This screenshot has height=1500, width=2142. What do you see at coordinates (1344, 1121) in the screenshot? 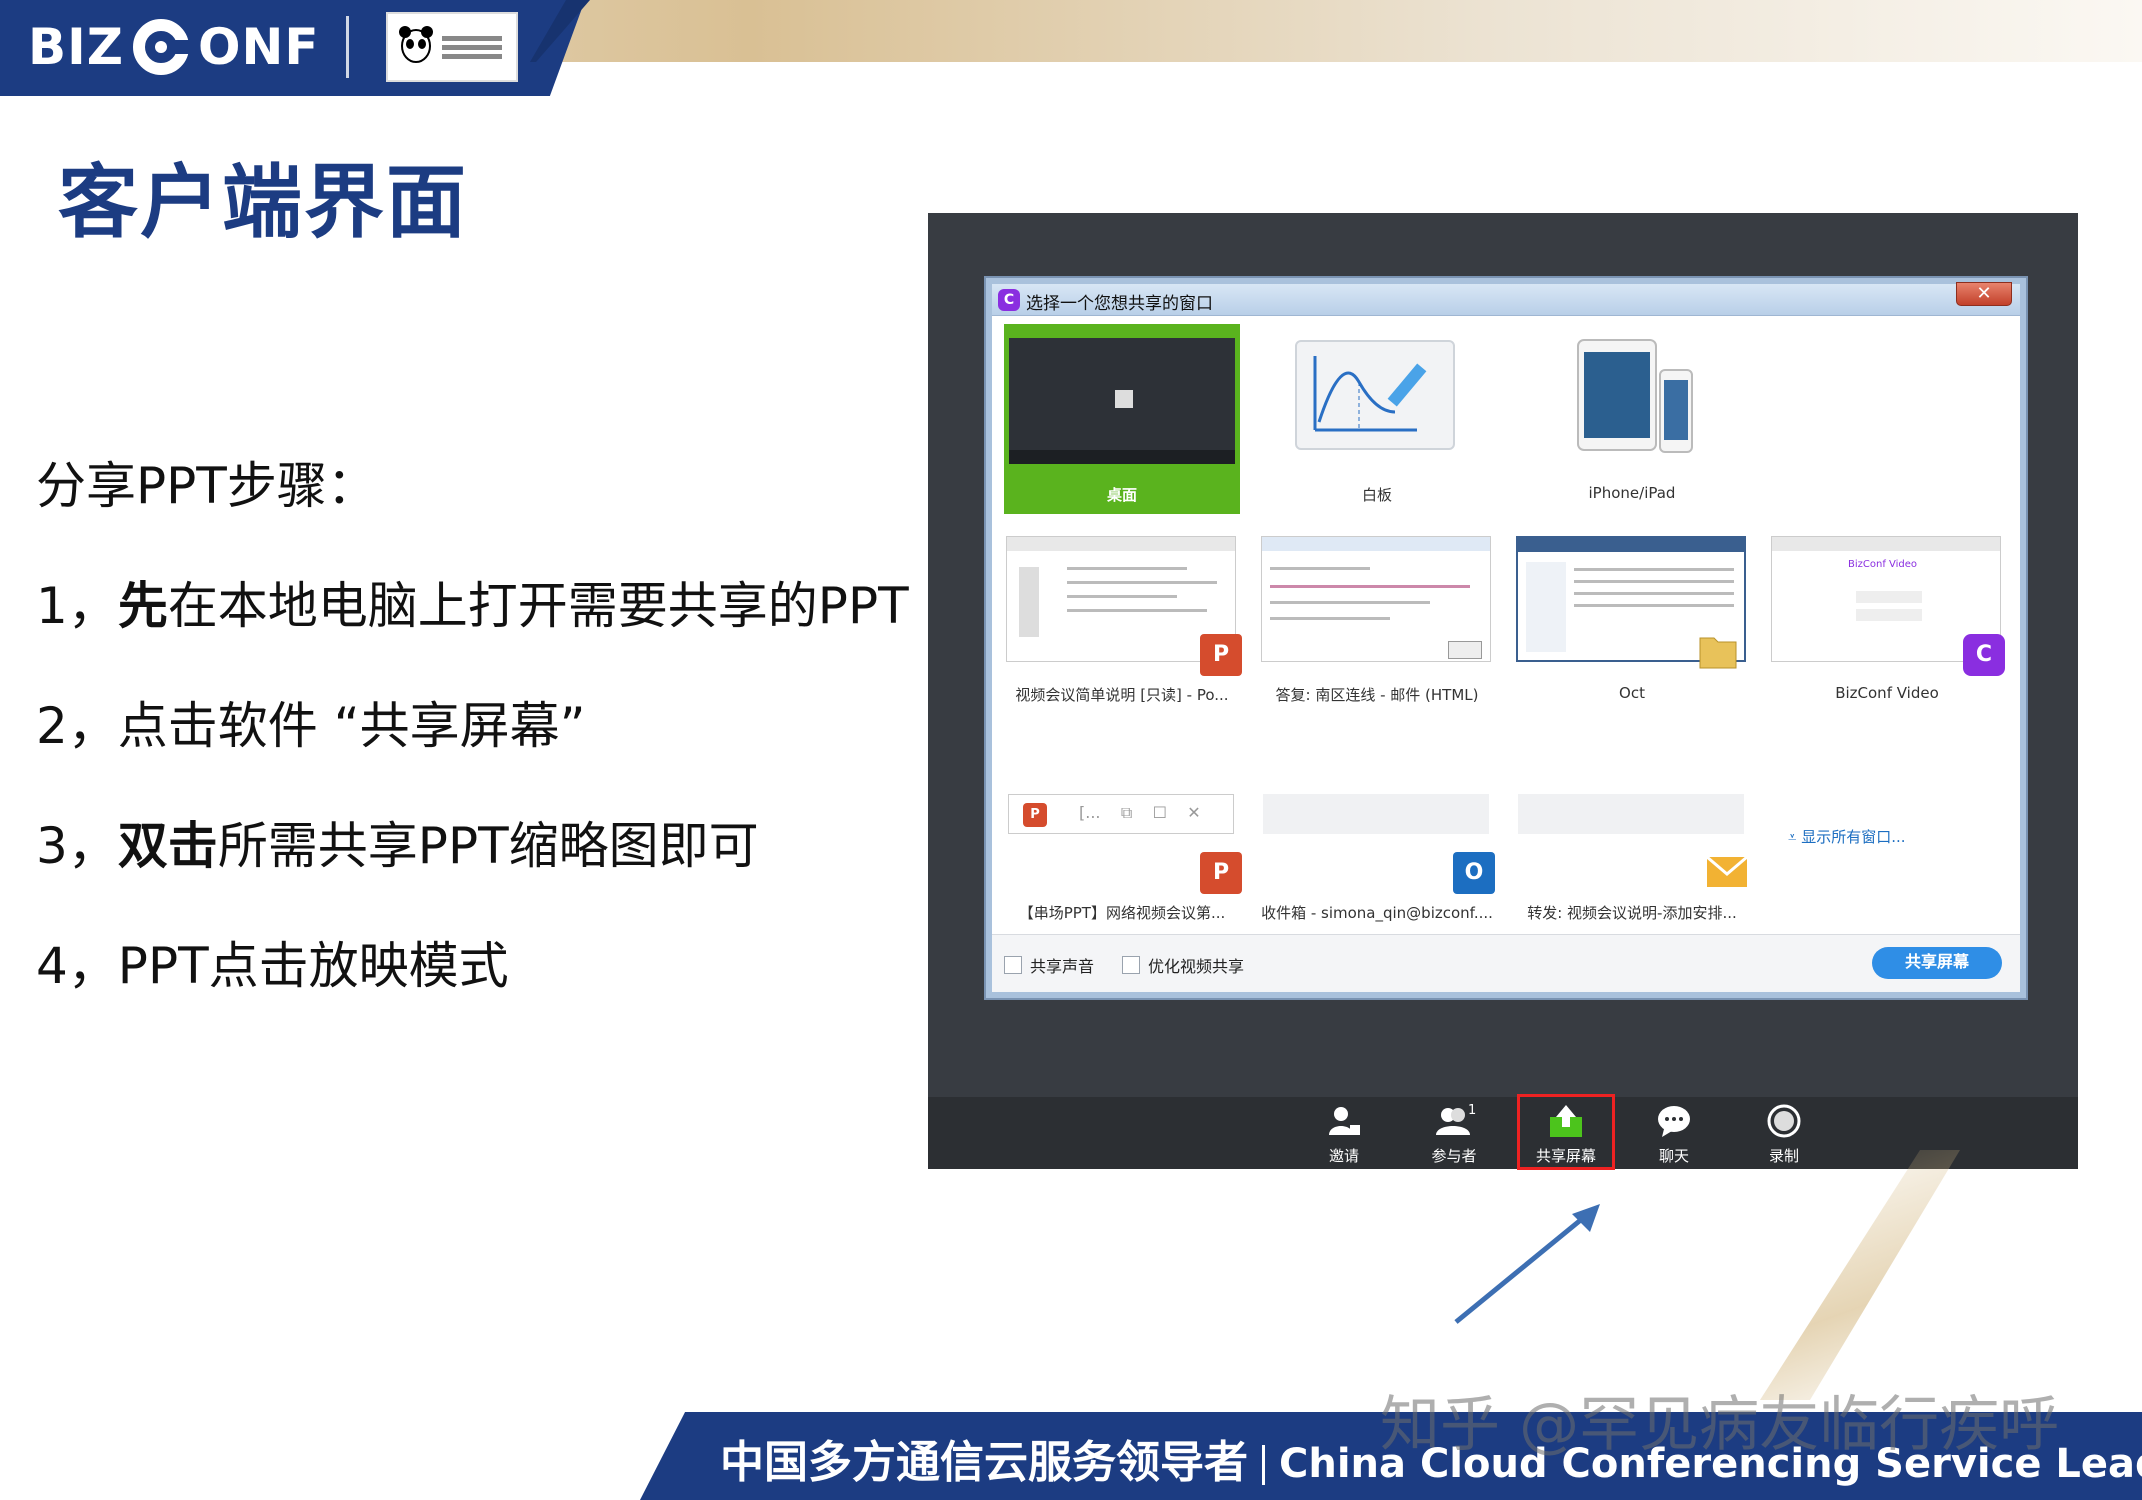
I see `add-user-icon` at bounding box center [1344, 1121].